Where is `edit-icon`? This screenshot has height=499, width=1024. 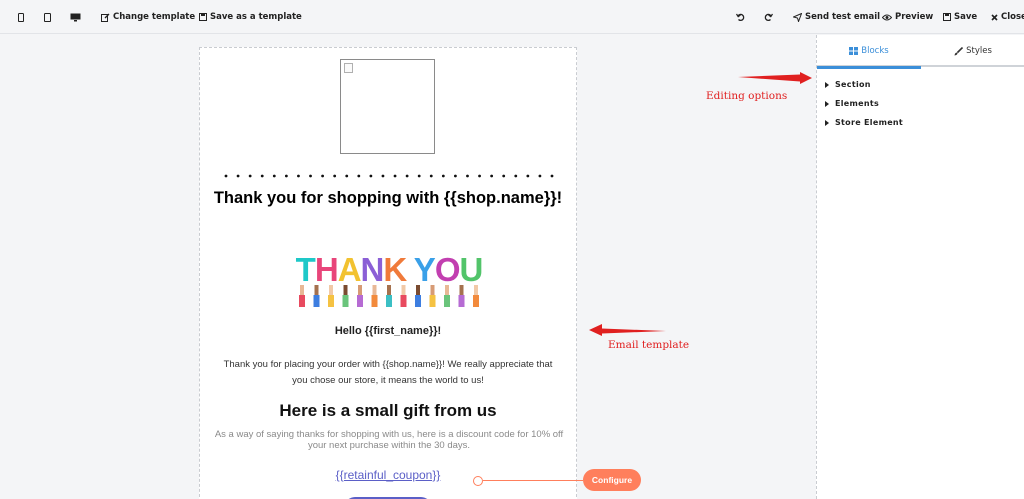 edit-icon is located at coordinates (105, 17).